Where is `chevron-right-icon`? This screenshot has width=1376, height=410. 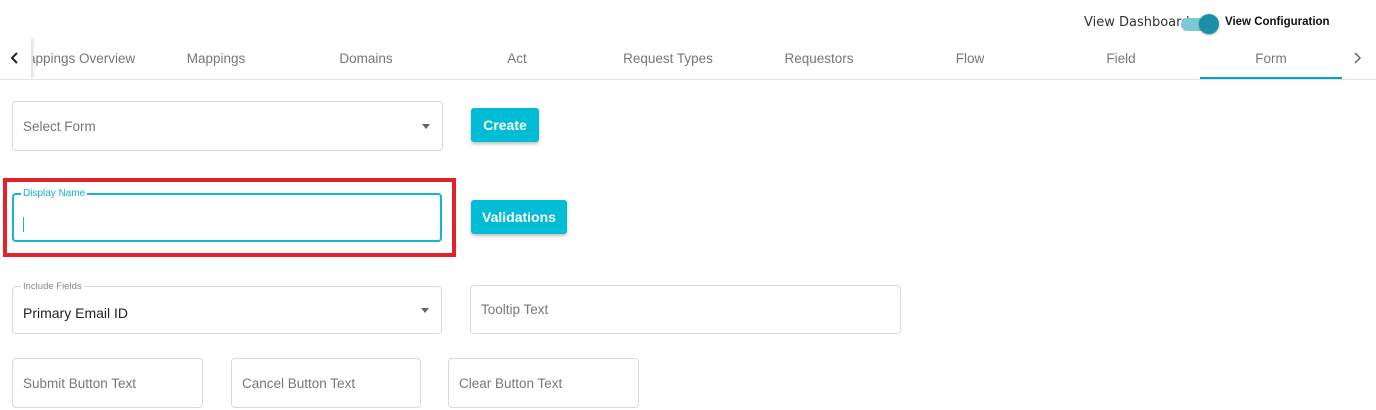
chevron-right-icon is located at coordinates (1357, 58).